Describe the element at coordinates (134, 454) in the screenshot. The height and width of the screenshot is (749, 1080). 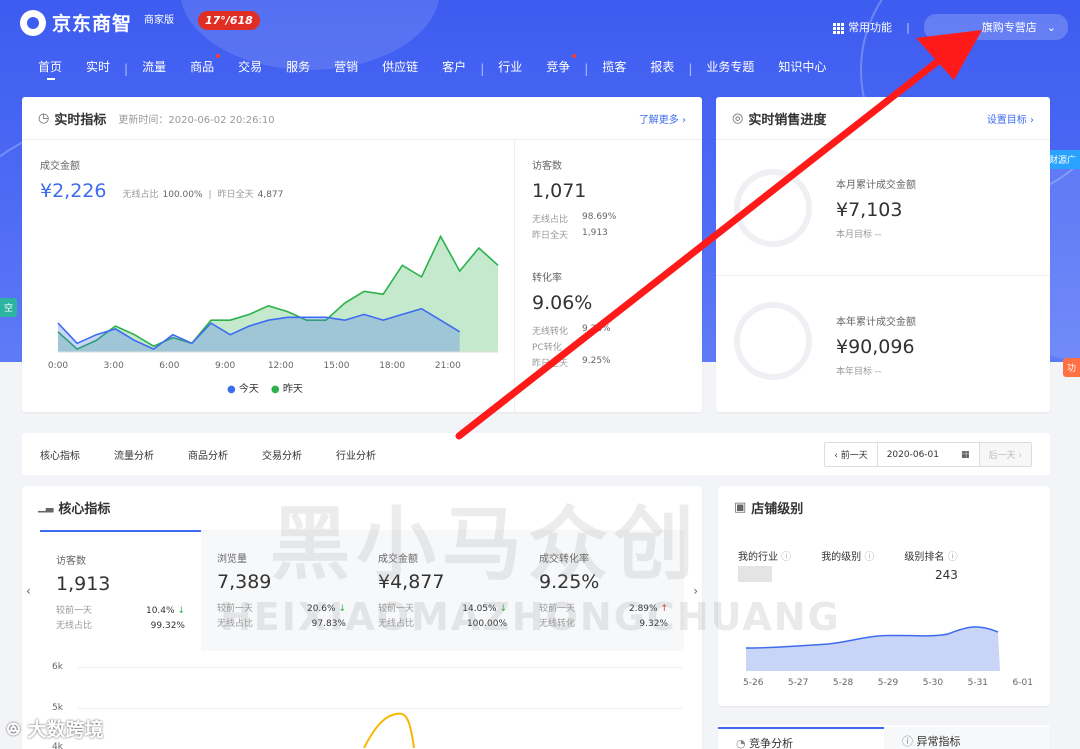
I see `tab-traffic-analysis: 流量分析` at that location.